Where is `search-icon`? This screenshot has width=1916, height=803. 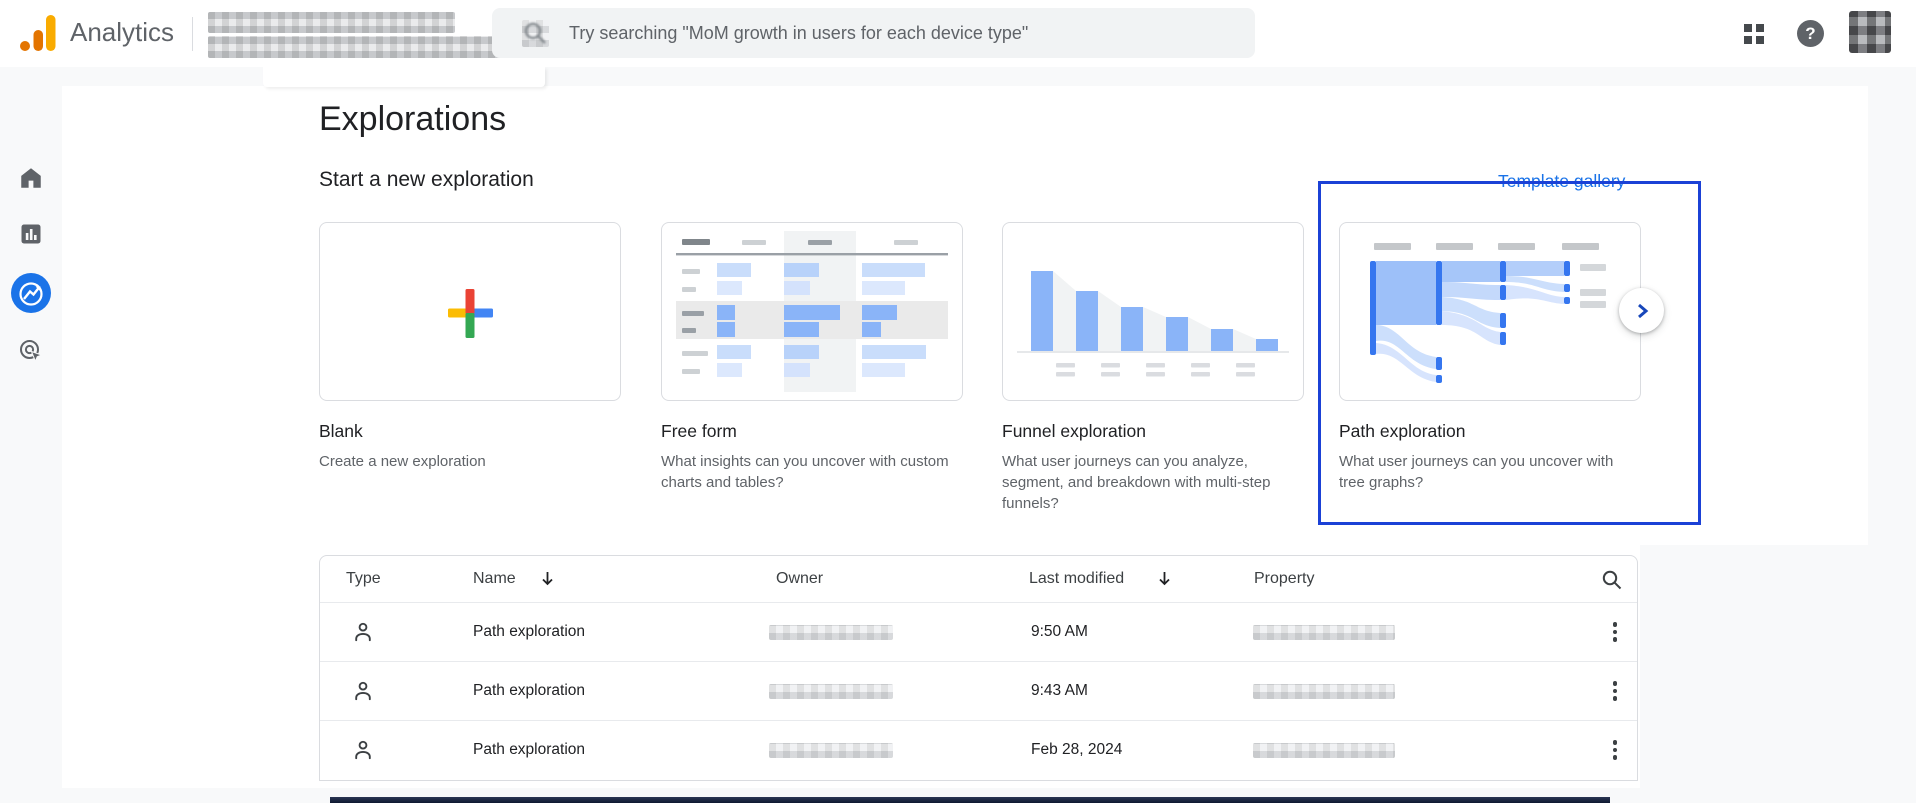
search-icon is located at coordinates (535, 33).